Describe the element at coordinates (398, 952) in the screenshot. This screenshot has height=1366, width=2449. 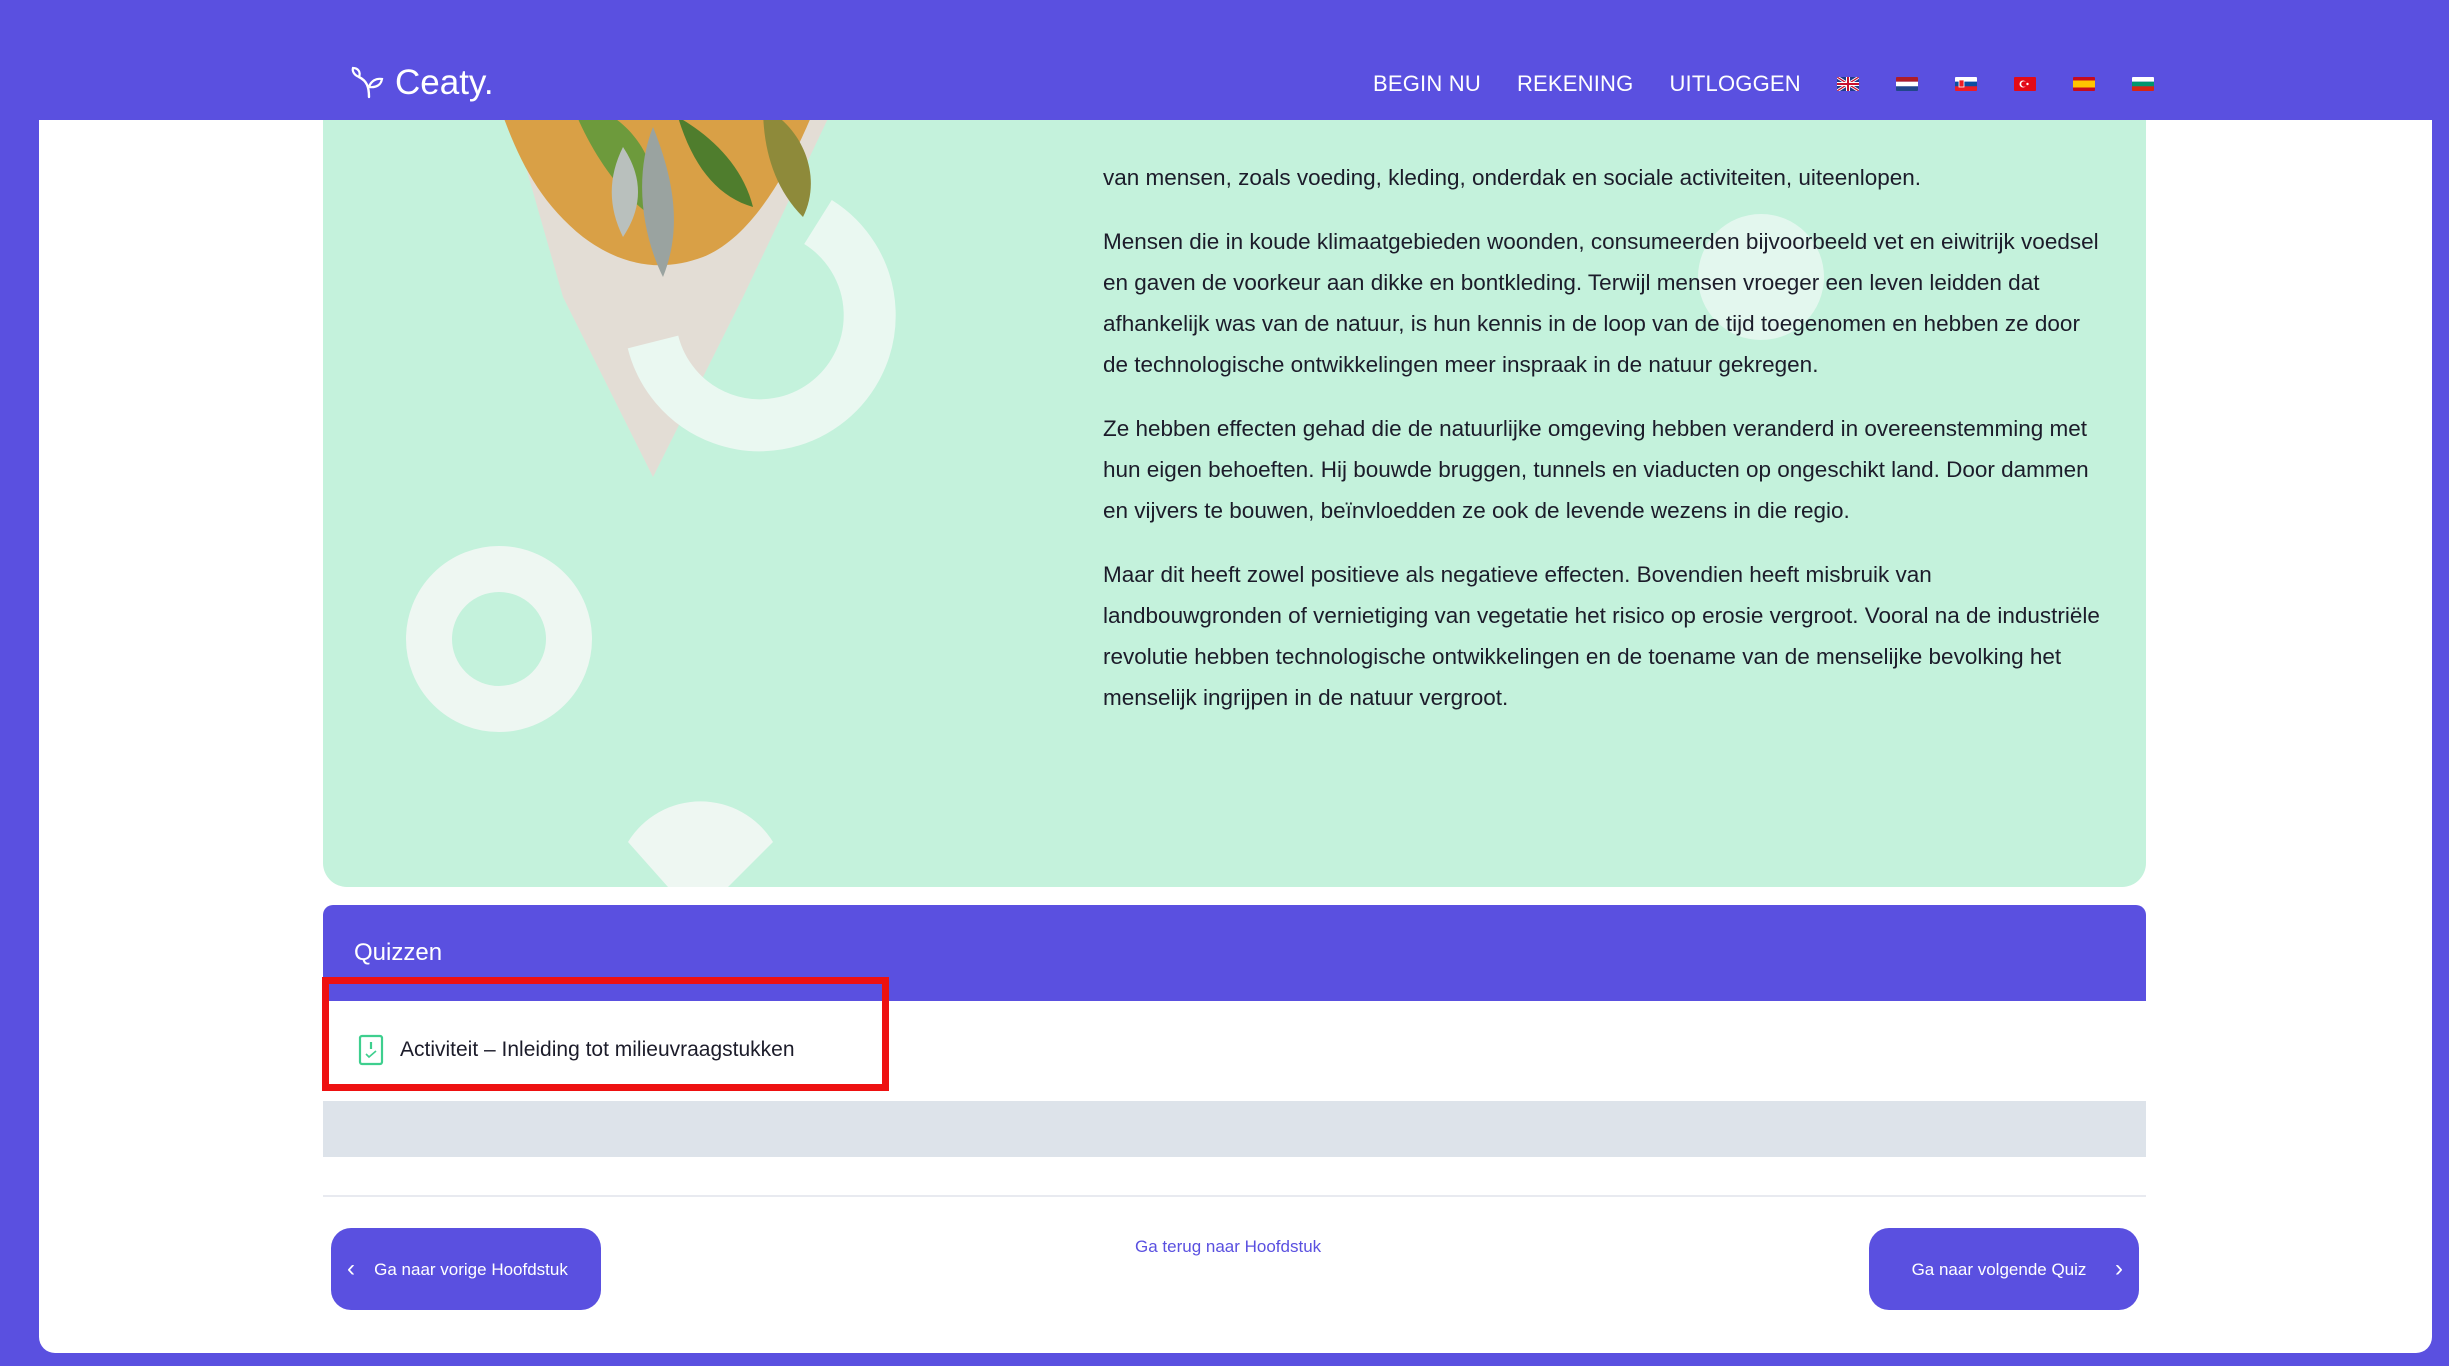
I see `quiz-section-title: Quizzen` at that location.